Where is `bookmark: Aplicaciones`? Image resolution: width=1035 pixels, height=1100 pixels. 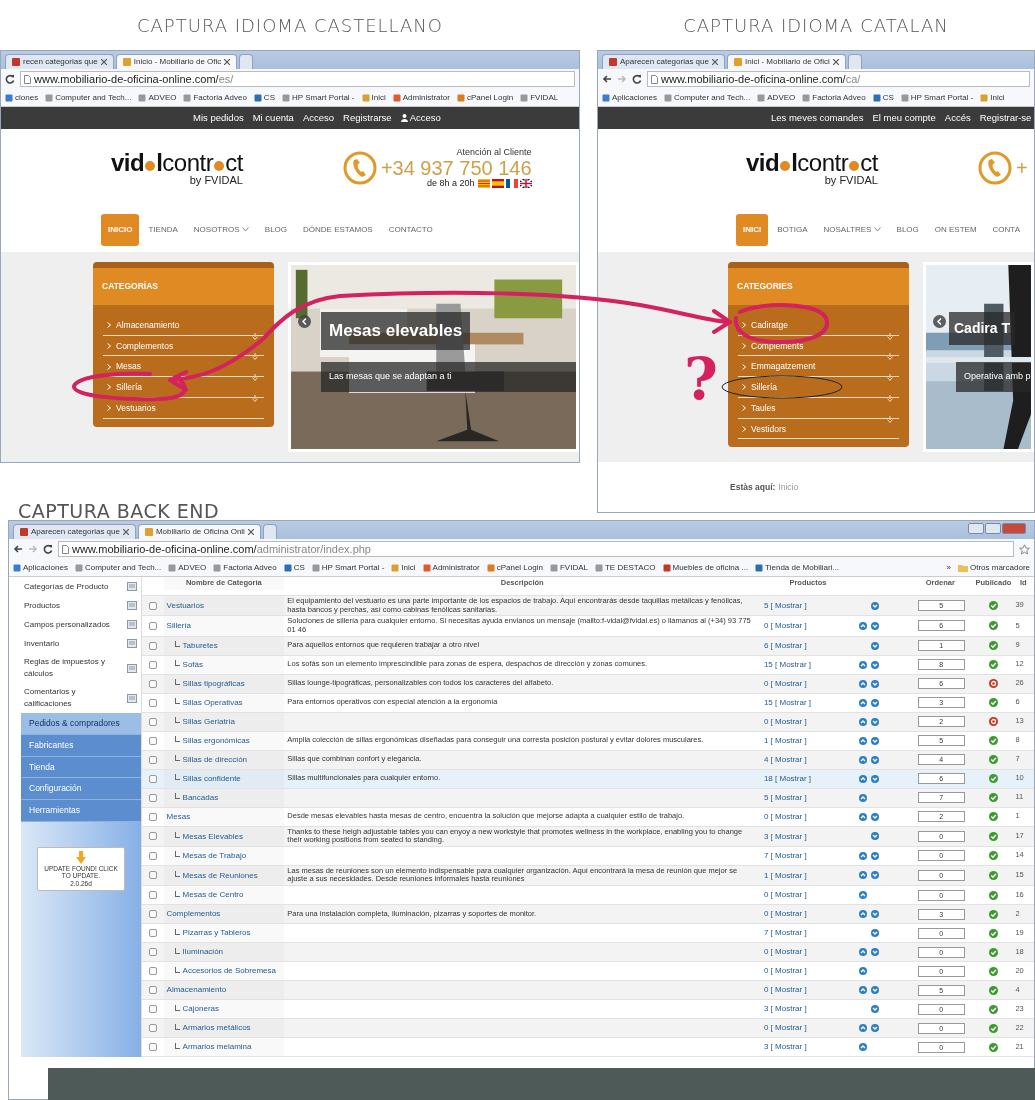 bookmark: Aplicaciones is located at coordinates (40, 567).